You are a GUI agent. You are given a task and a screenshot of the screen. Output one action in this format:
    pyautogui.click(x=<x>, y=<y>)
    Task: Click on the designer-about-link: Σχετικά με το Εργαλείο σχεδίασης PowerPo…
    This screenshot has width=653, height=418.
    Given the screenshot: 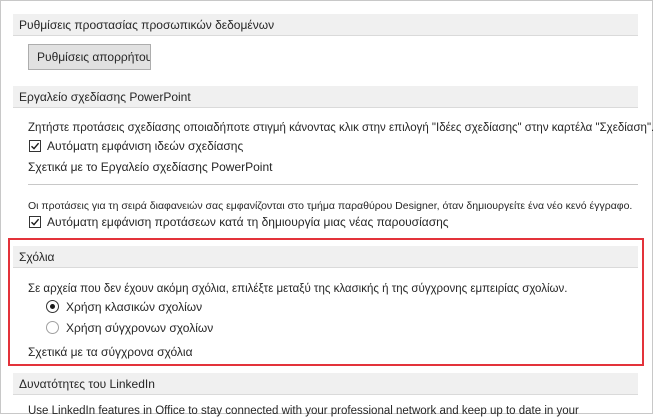 What is the action you would take?
    pyautogui.click(x=150, y=167)
    